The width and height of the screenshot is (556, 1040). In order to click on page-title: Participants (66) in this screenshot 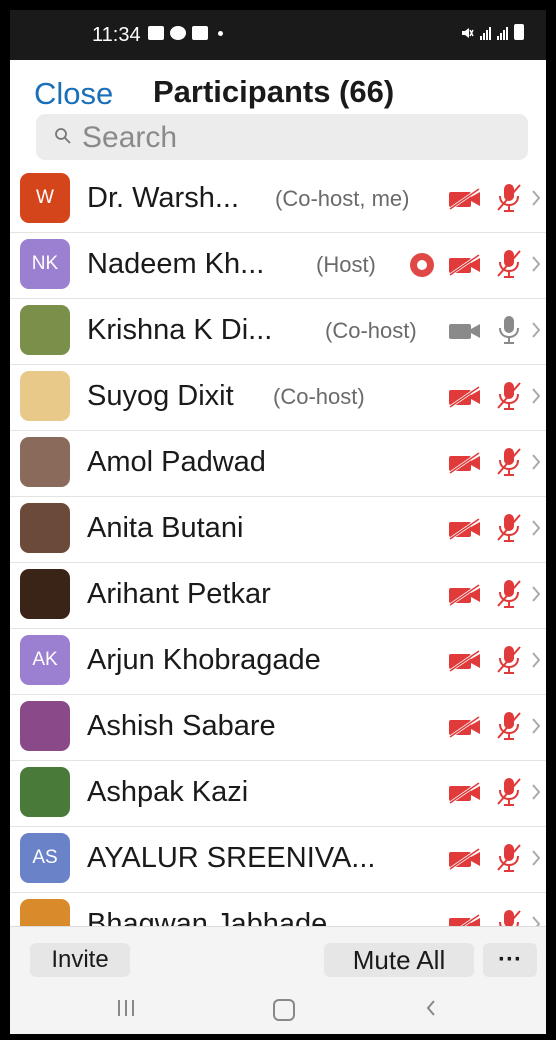, I will do `click(274, 91)`.